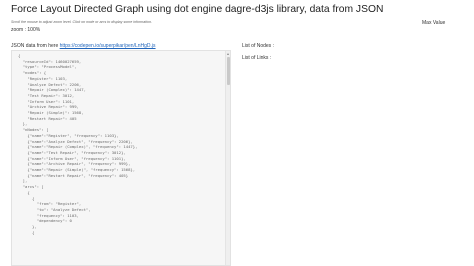 Image resolution: width=474 pixels, height=266 pixels. What do you see at coordinates (258, 46) in the screenshot?
I see `list-of-nodes-label: List of Nodes :` at bounding box center [258, 46].